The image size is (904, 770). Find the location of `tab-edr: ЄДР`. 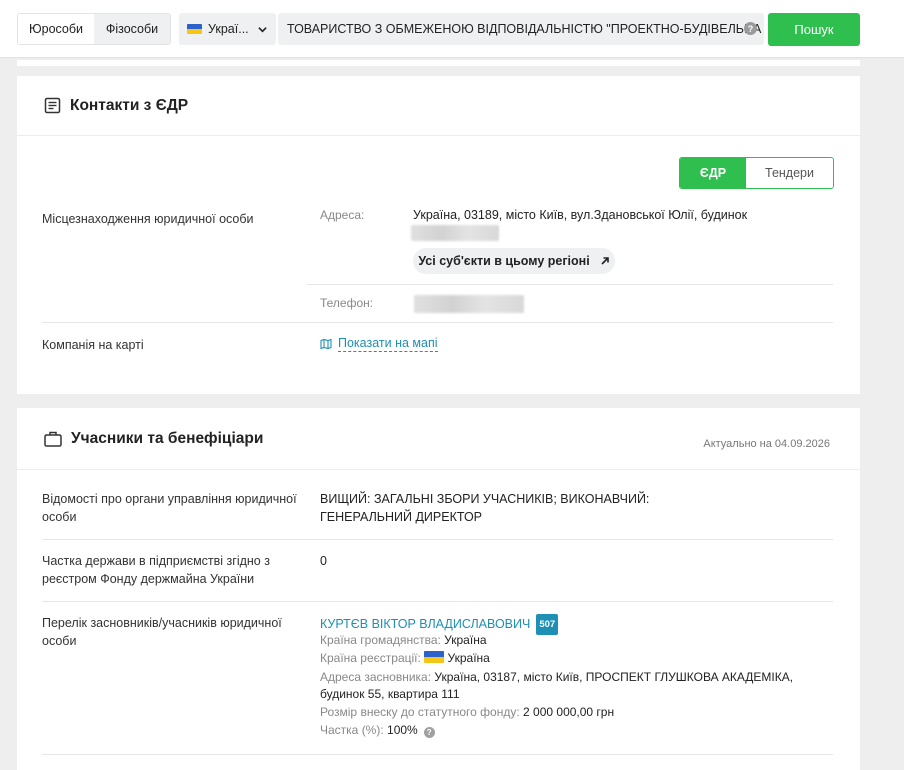

tab-edr: ЄДР is located at coordinates (713, 173).